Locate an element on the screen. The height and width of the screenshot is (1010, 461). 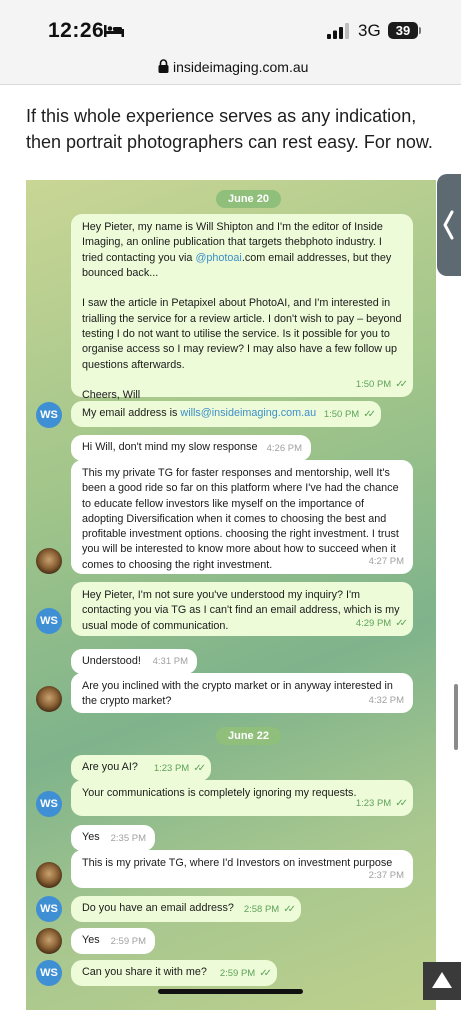
message-time: 2:58 PM is located at coordinates (261, 909).